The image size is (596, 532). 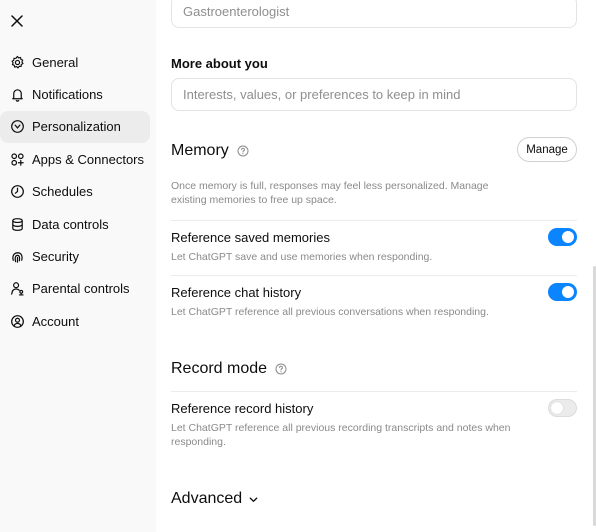 I want to click on occupation-value: Gastroenterologist, so click(x=236, y=11).